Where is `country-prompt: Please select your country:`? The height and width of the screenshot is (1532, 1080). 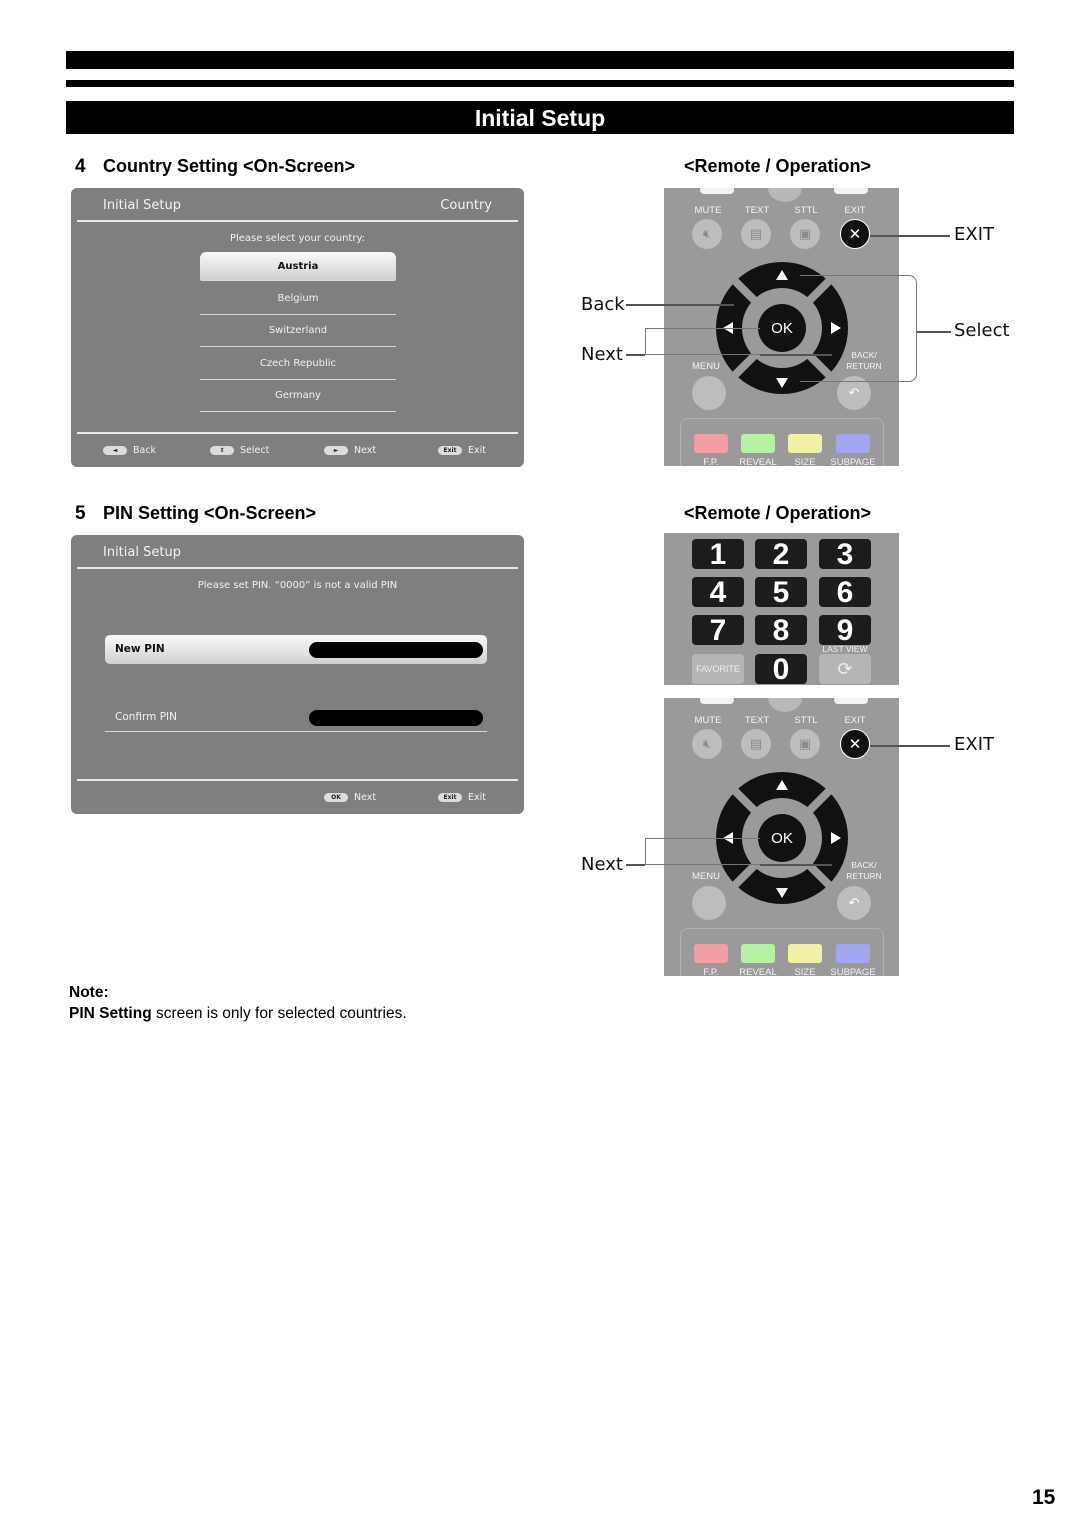
country-prompt: Please select your country: is located at coordinates (297, 238).